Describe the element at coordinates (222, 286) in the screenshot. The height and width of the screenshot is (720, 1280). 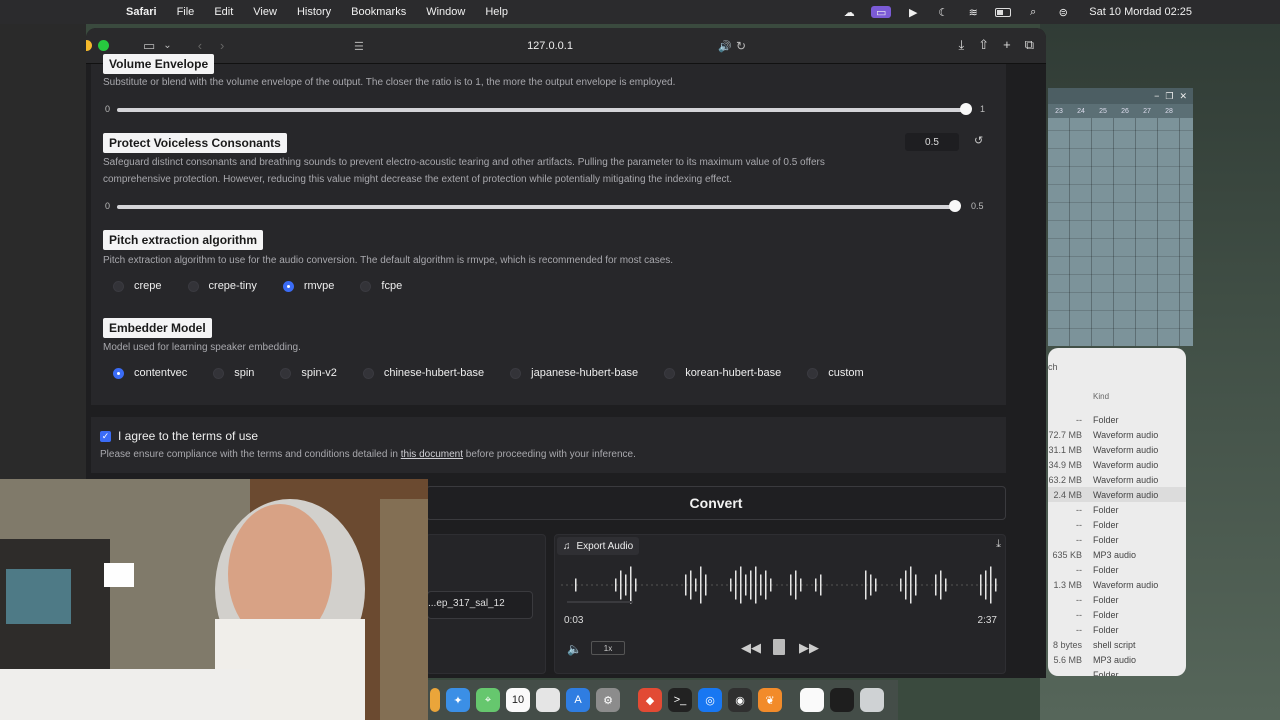
I see `pitch-option-crepe-tiny: crepe-tiny` at that location.